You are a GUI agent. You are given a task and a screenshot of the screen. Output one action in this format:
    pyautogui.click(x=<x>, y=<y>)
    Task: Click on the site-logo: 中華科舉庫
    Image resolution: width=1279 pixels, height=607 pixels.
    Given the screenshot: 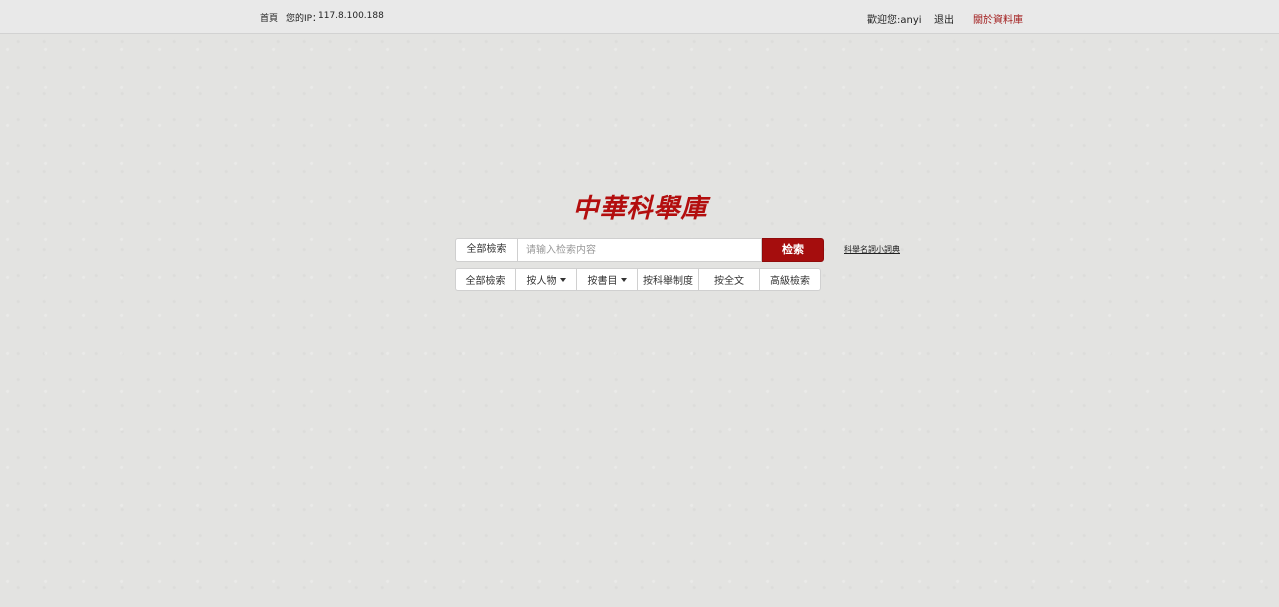 What is the action you would take?
    pyautogui.click(x=640, y=209)
    